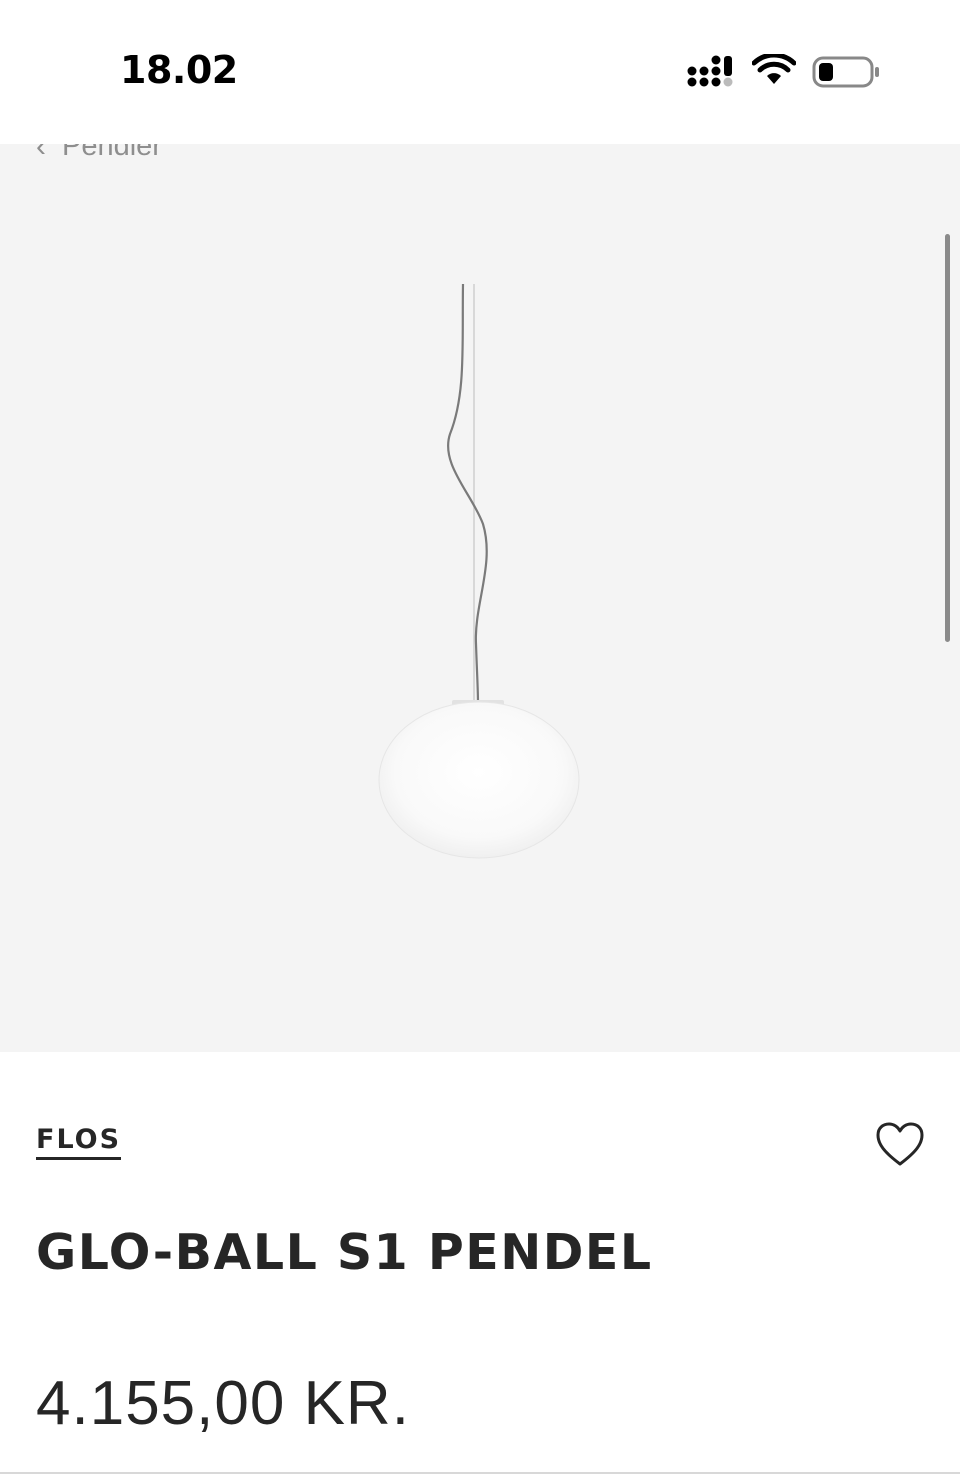 Image resolution: width=960 pixels, height=1483 pixels. What do you see at coordinates (480, 1473) in the screenshot?
I see `divider` at bounding box center [480, 1473].